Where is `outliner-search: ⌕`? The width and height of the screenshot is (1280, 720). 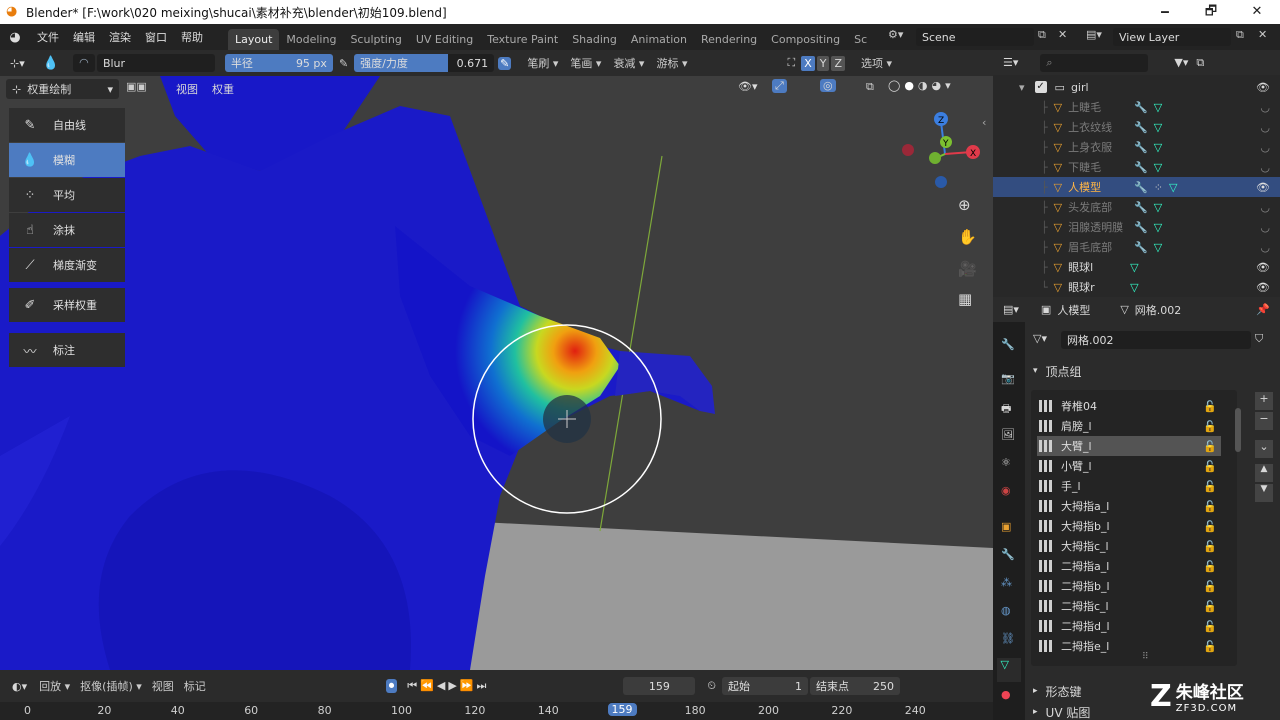 outliner-search: ⌕ is located at coordinates (1094, 62).